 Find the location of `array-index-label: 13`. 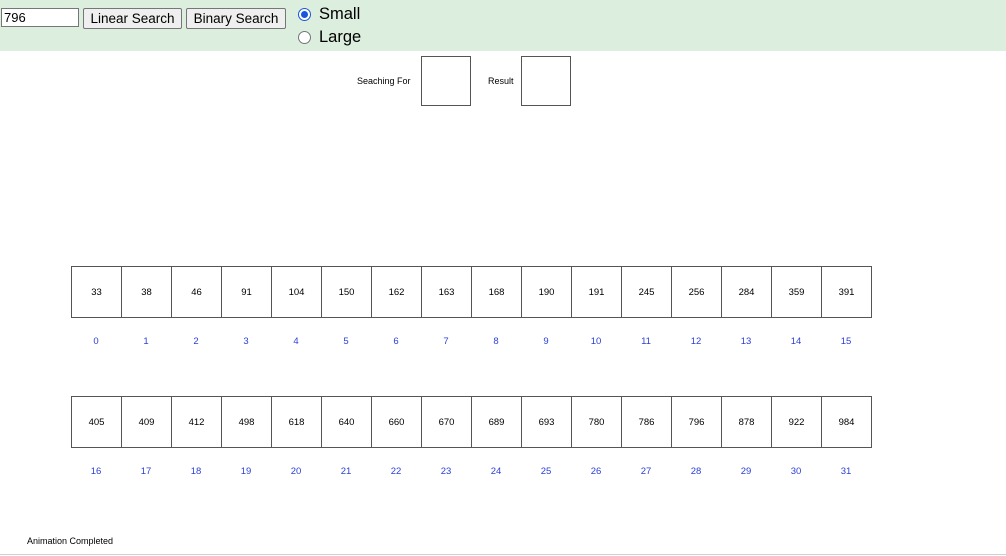

array-index-label: 13 is located at coordinates (746, 341).